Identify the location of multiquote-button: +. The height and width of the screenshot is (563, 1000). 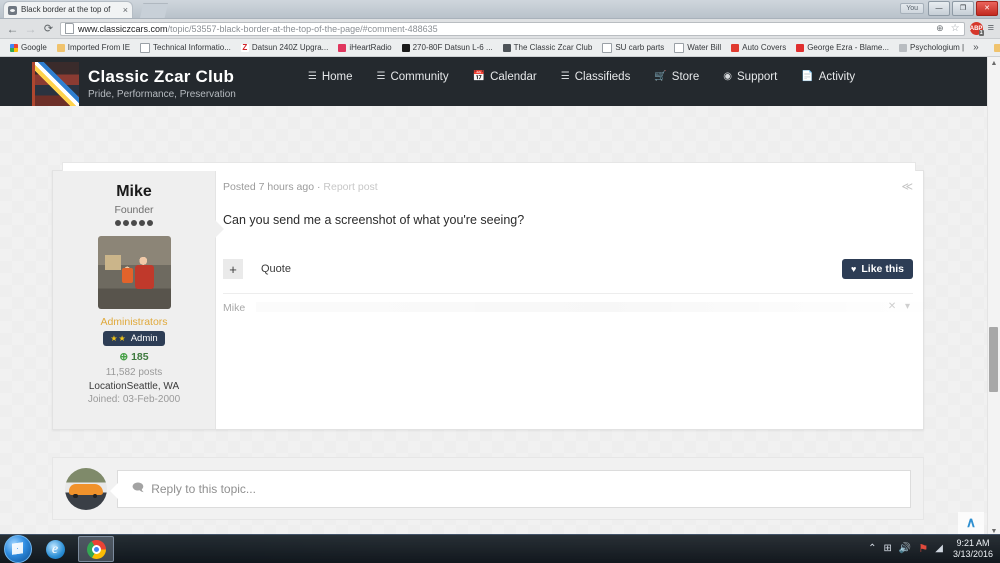
(233, 269).